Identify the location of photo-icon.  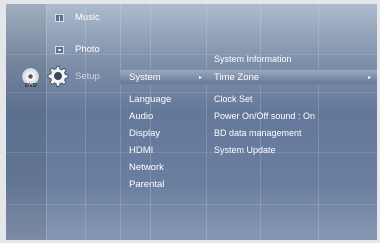
(59, 50).